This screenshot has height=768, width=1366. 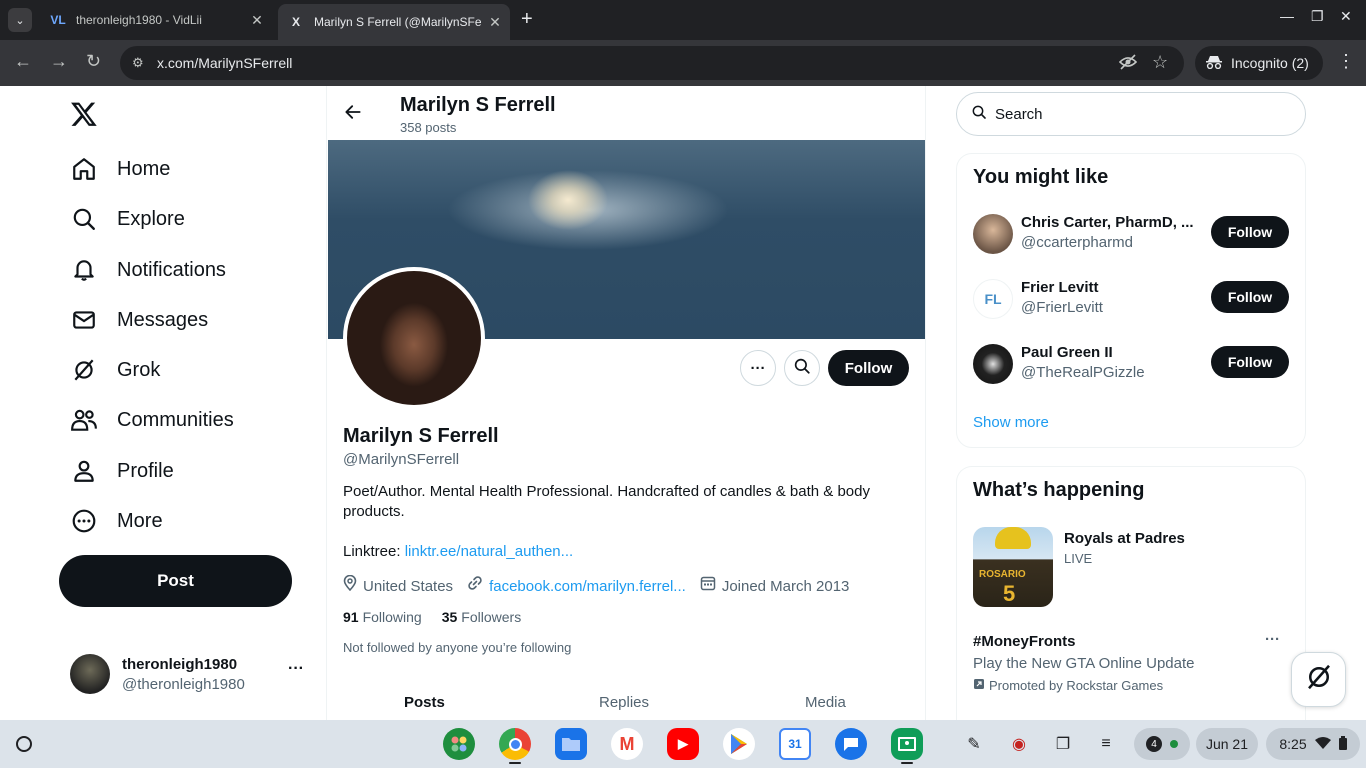 What do you see at coordinates (1106, 744) in the screenshot?
I see `tote-icon: ≡` at bounding box center [1106, 744].